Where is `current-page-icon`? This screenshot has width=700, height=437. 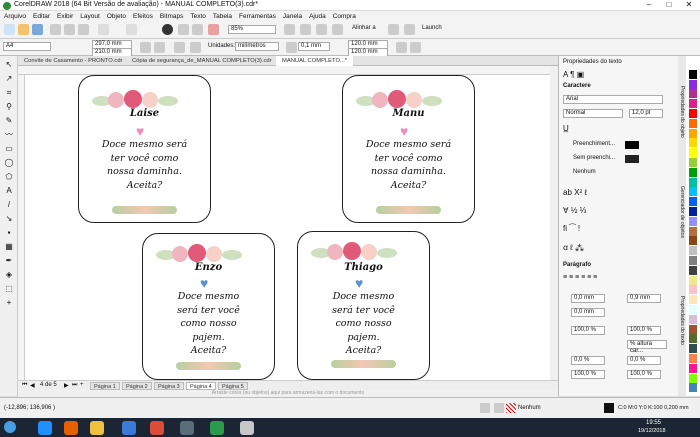 current-page-icon is located at coordinates (195, 47).